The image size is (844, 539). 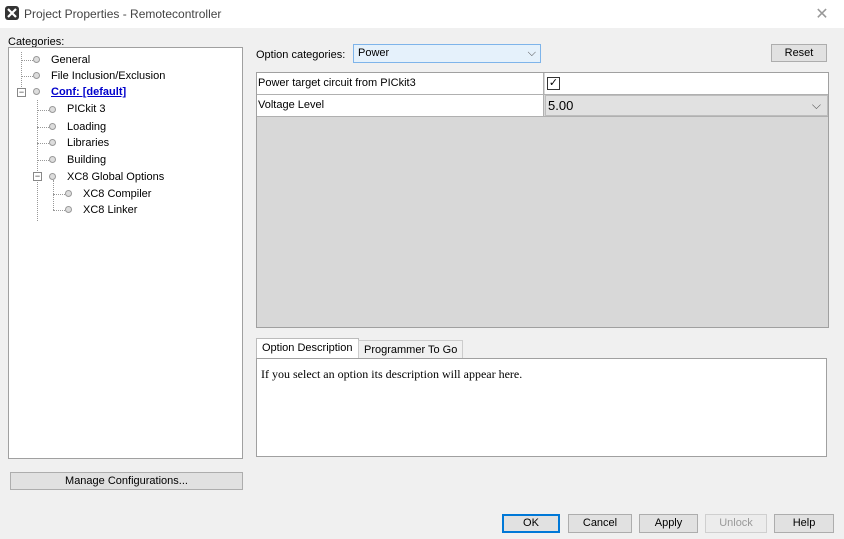 I want to click on tree-item-pickit3: PICkit 3, so click(x=86, y=109).